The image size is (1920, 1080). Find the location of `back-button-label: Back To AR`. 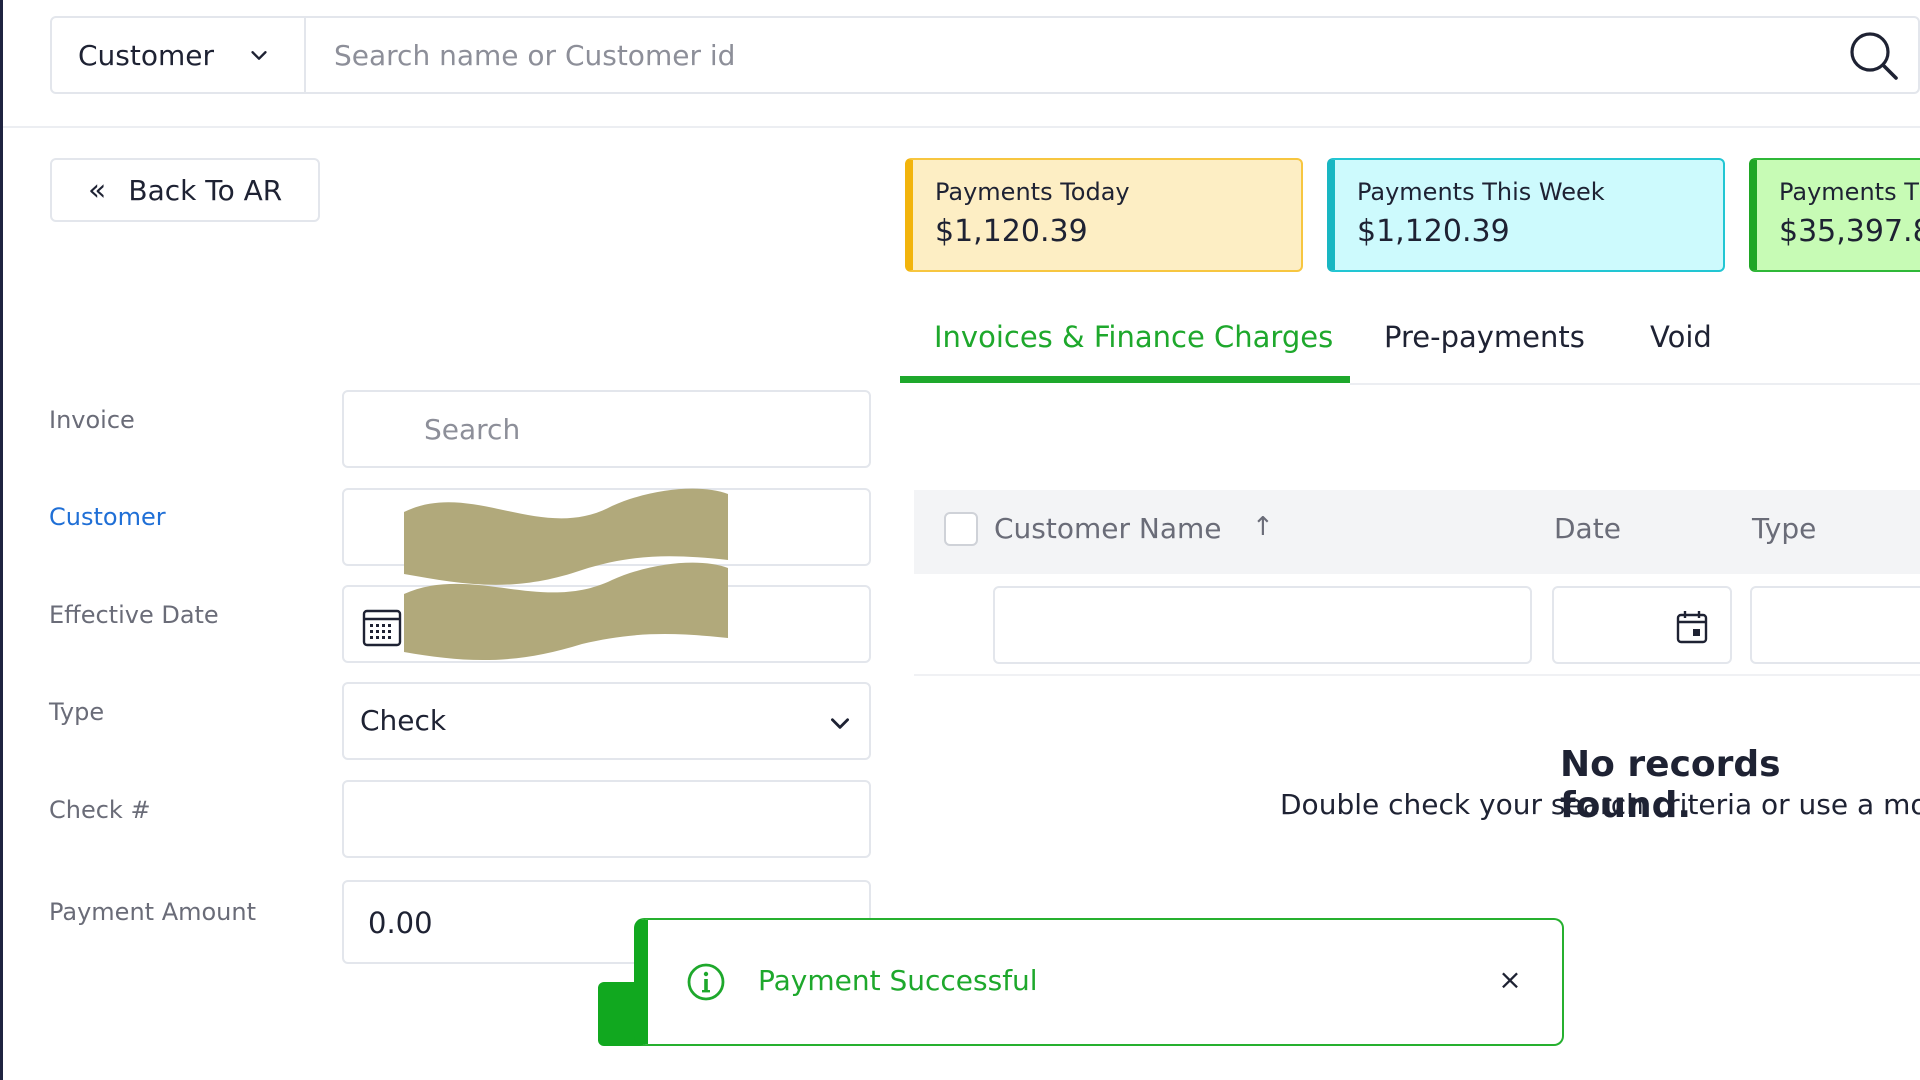

back-button-label: Back To AR is located at coordinates (205, 190).